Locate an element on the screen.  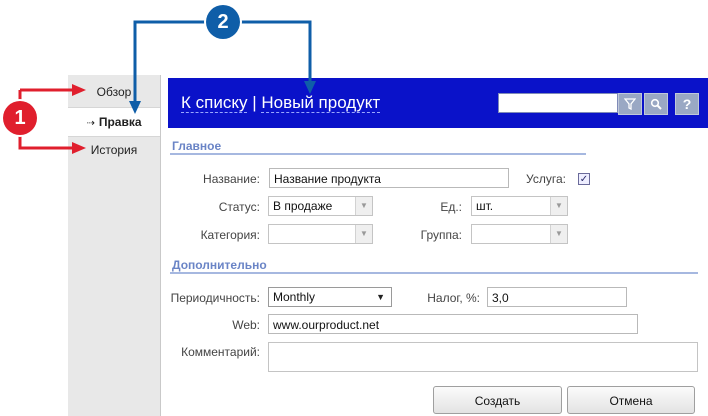
service-label: Услуга: is located at coordinates (546, 179).